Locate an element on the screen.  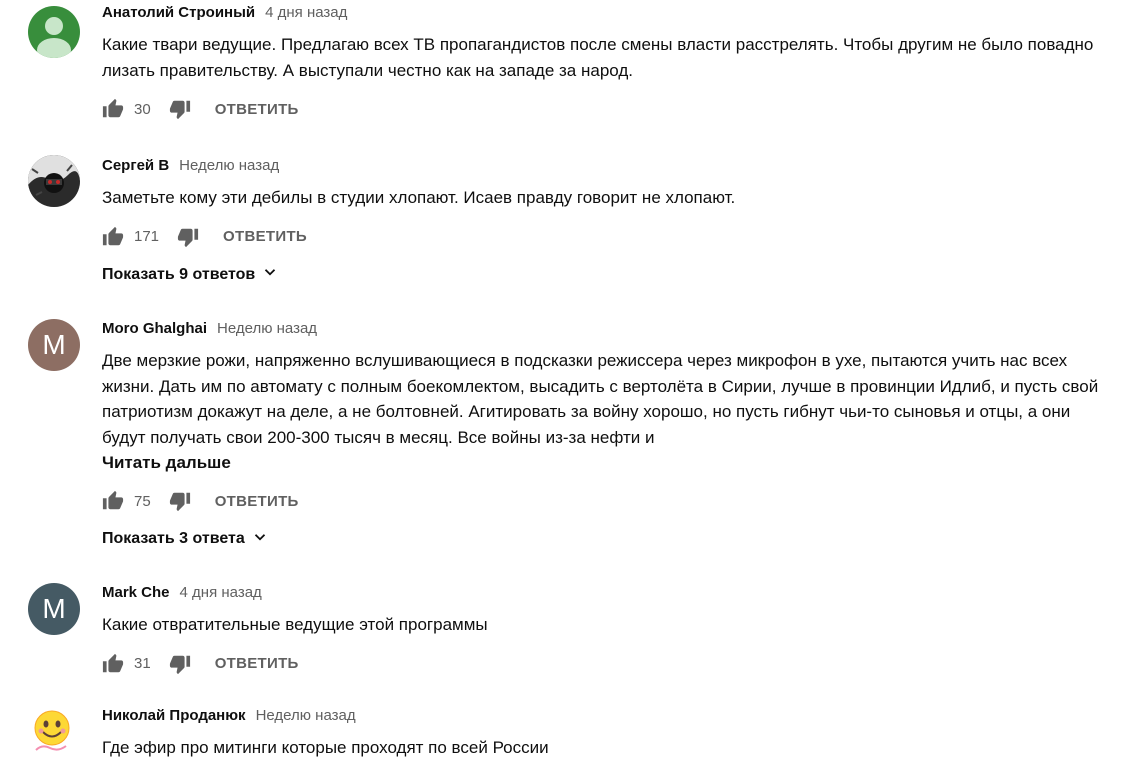
like-count: 171 is located at coordinates (147, 236).